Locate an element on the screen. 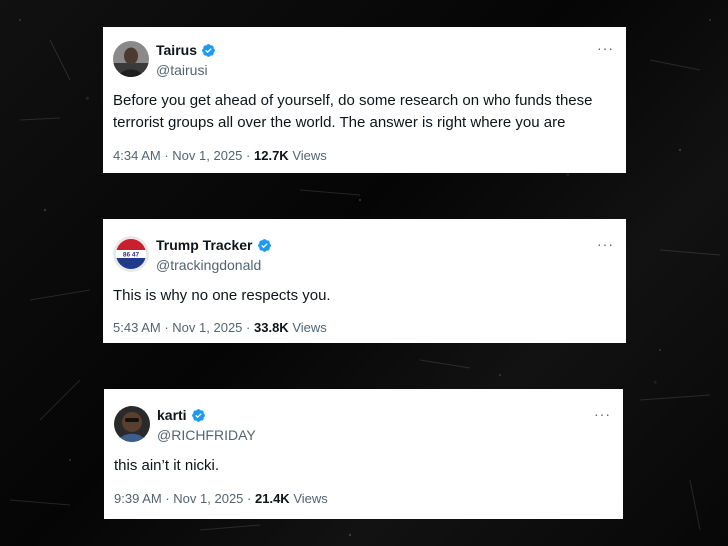  views-count: 12.7K is located at coordinates (271, 155).